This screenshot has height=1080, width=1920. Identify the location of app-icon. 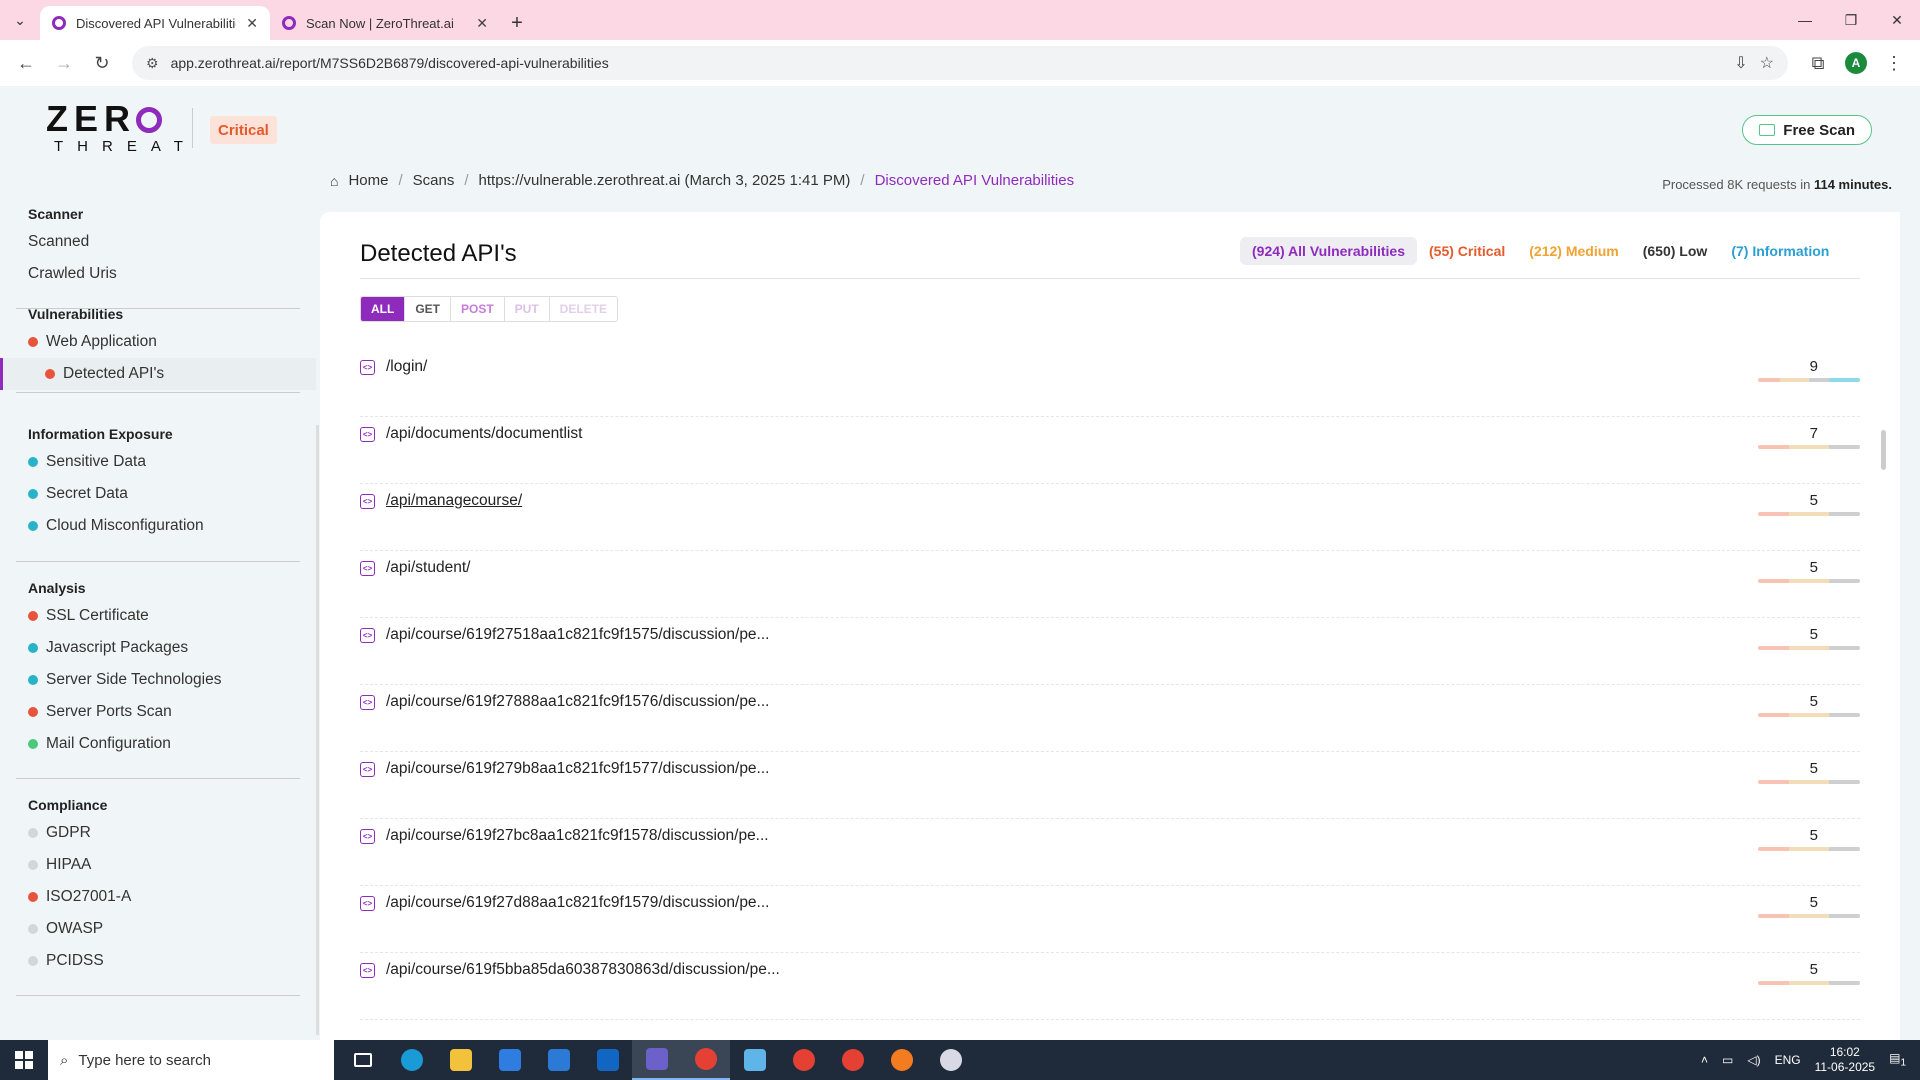
(950, 1060).